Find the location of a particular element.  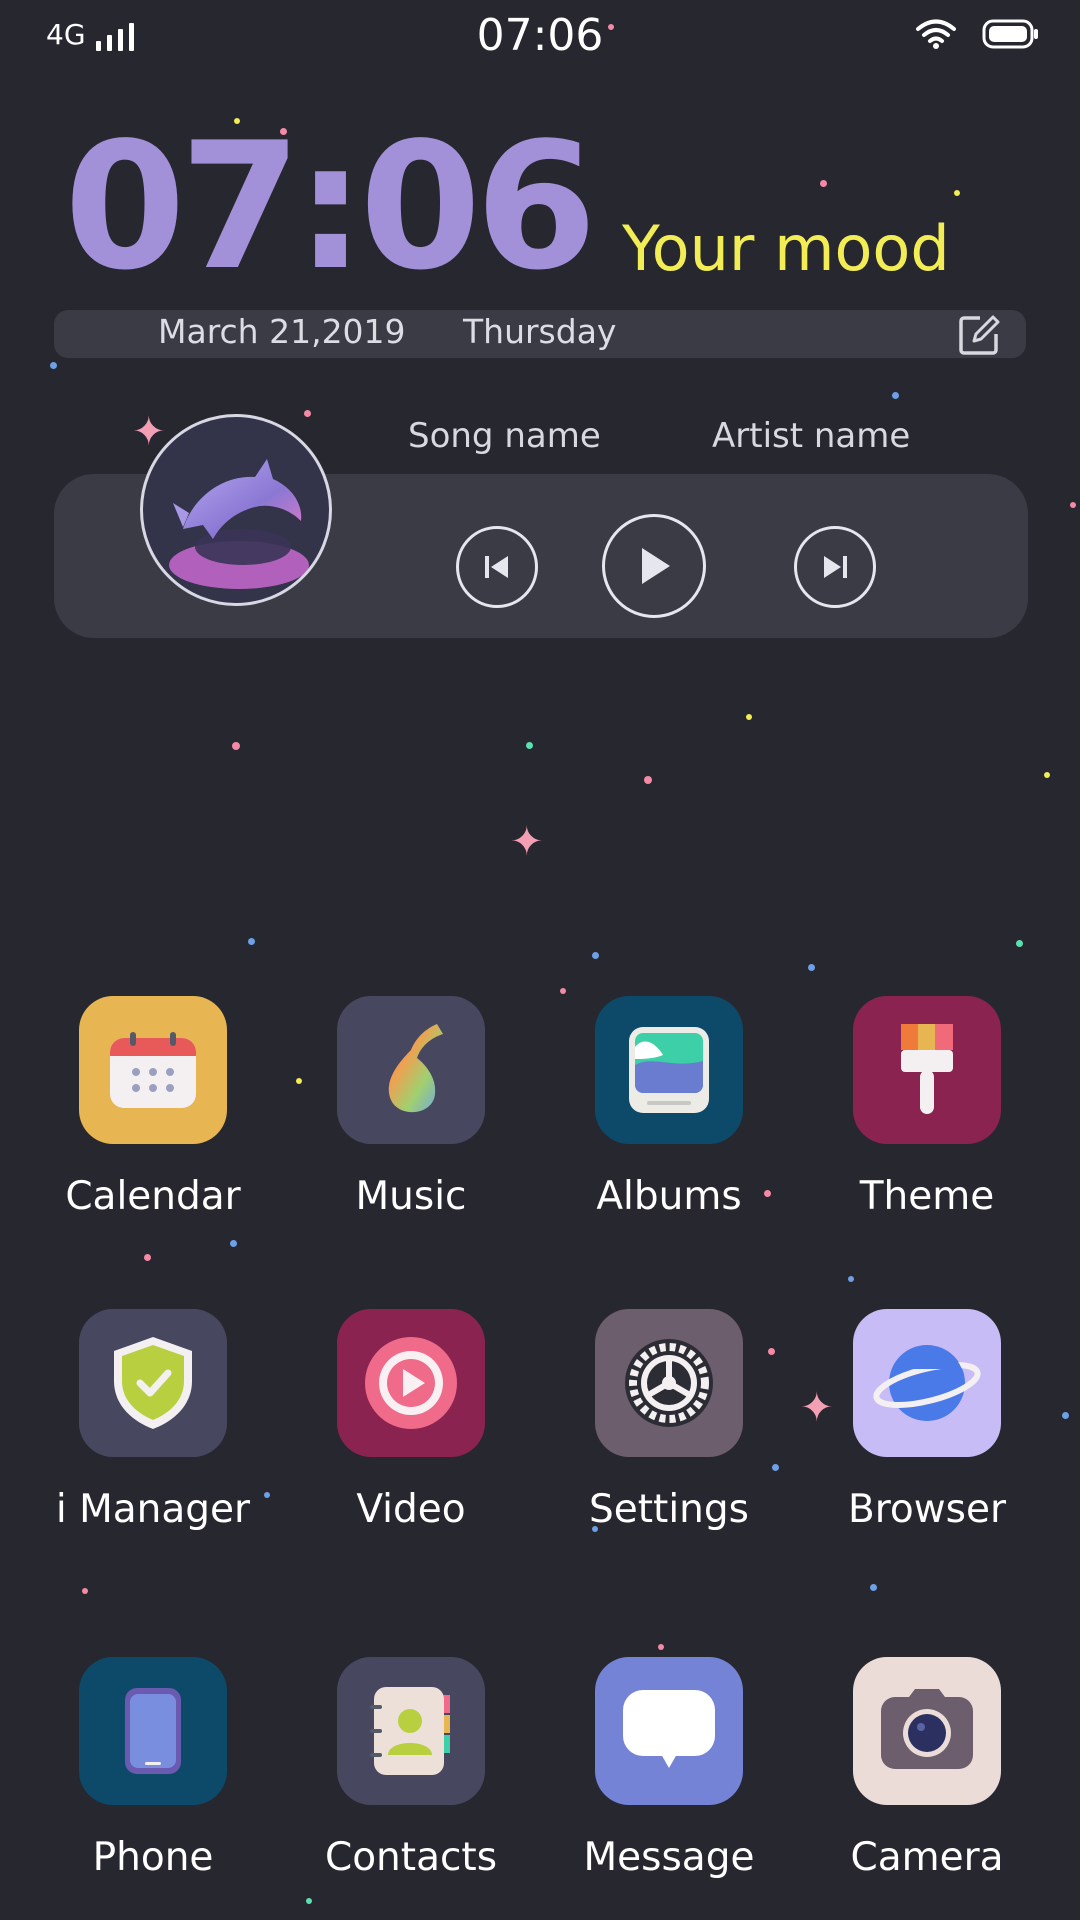

app-i-manager: i Manager is located at coordinates (153, 1420).